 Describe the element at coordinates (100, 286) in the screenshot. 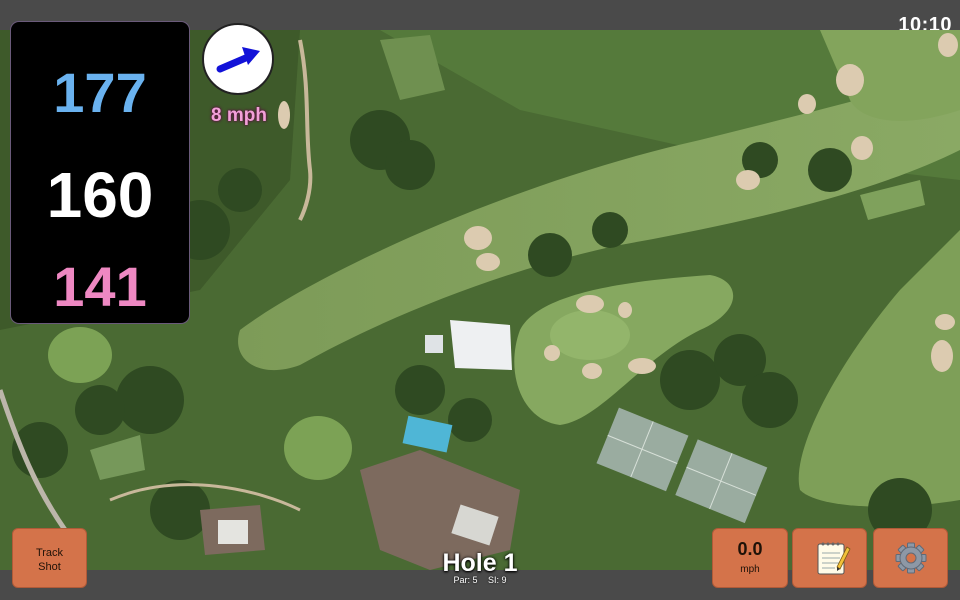

I see `distance-front: 141` at that location.